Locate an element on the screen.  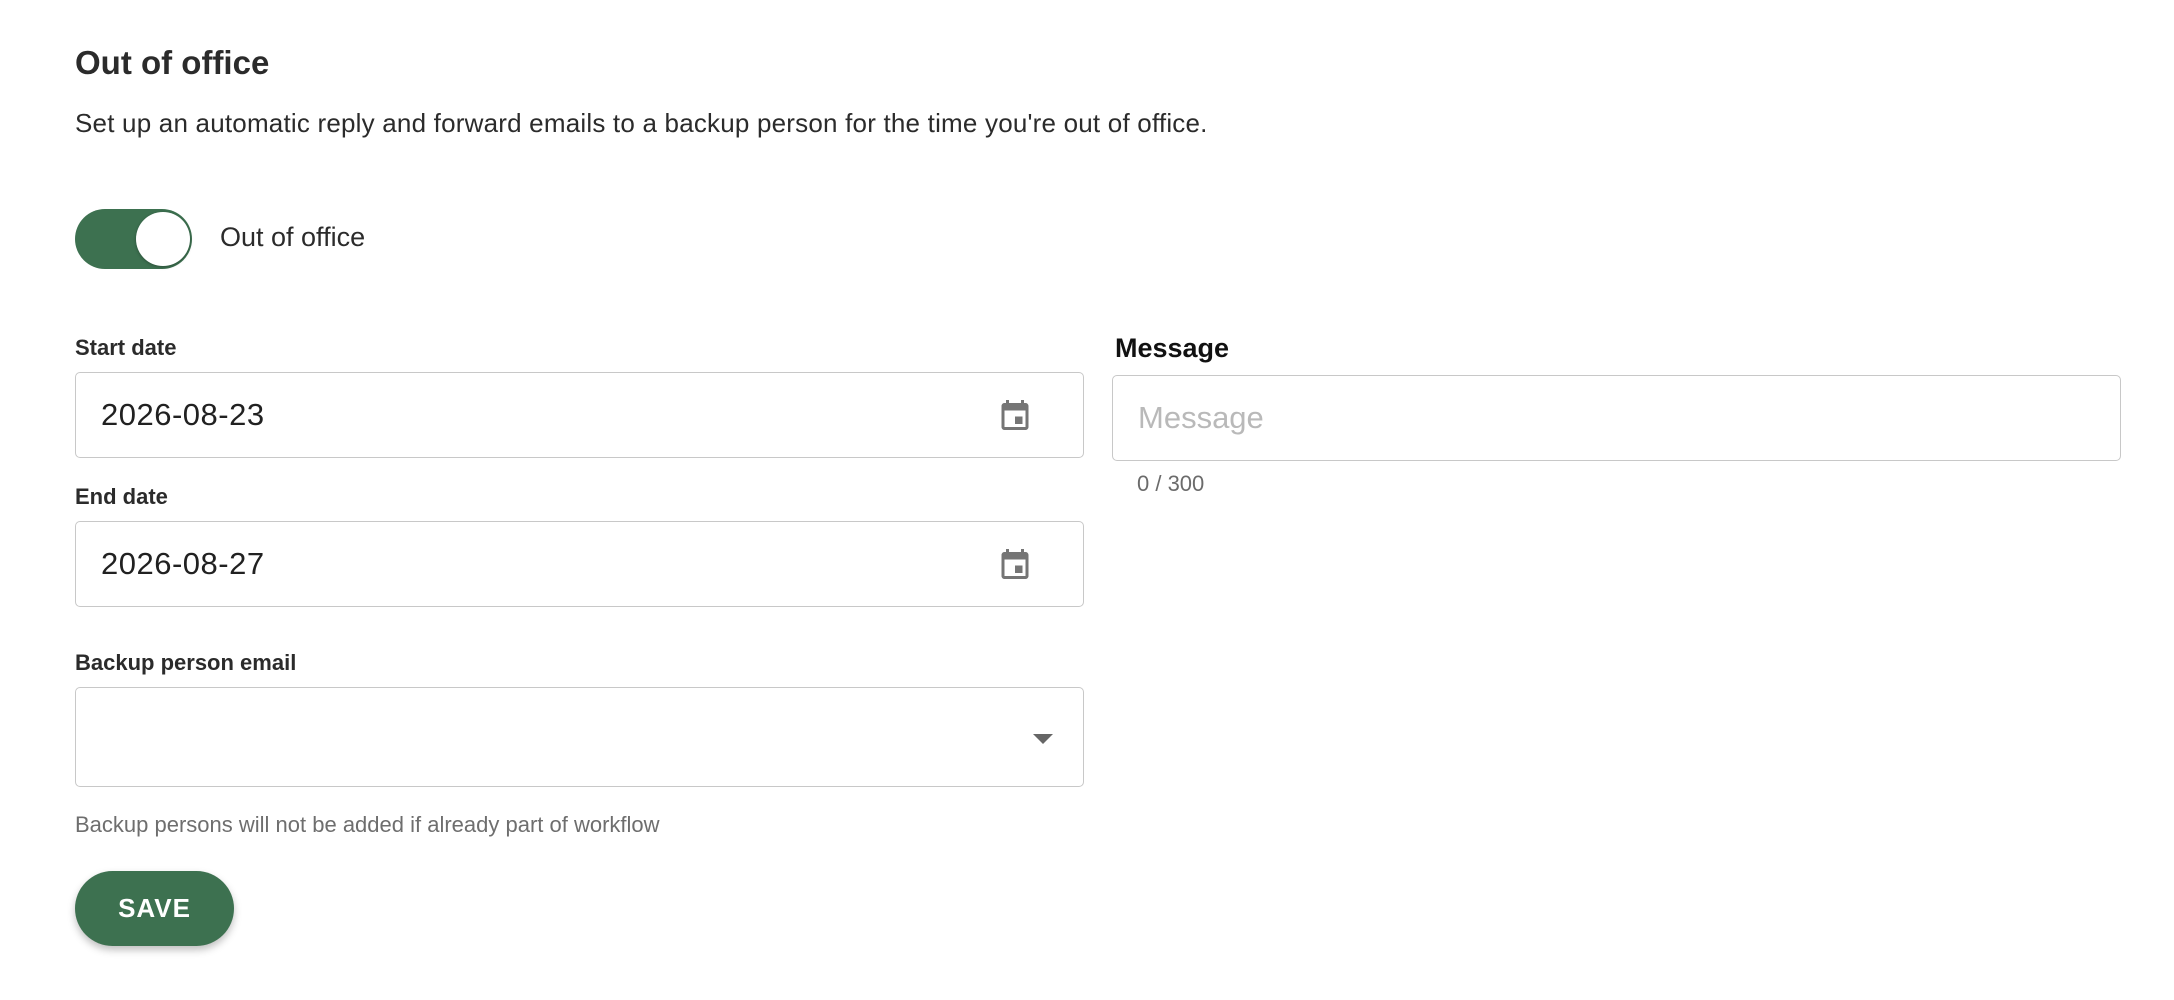
backup-email-label: Backup person email is located at coordinates (186, 662).